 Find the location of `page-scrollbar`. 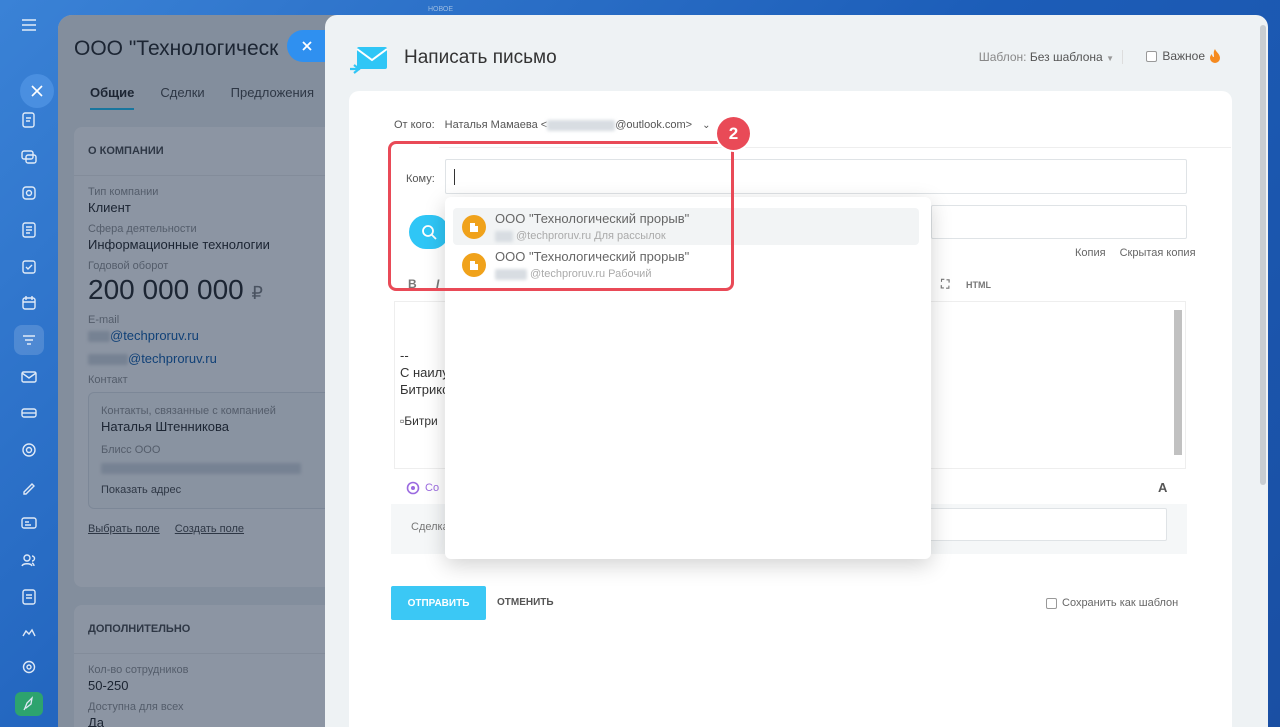

page-scrollbar is located at coordinates (1263, 255).